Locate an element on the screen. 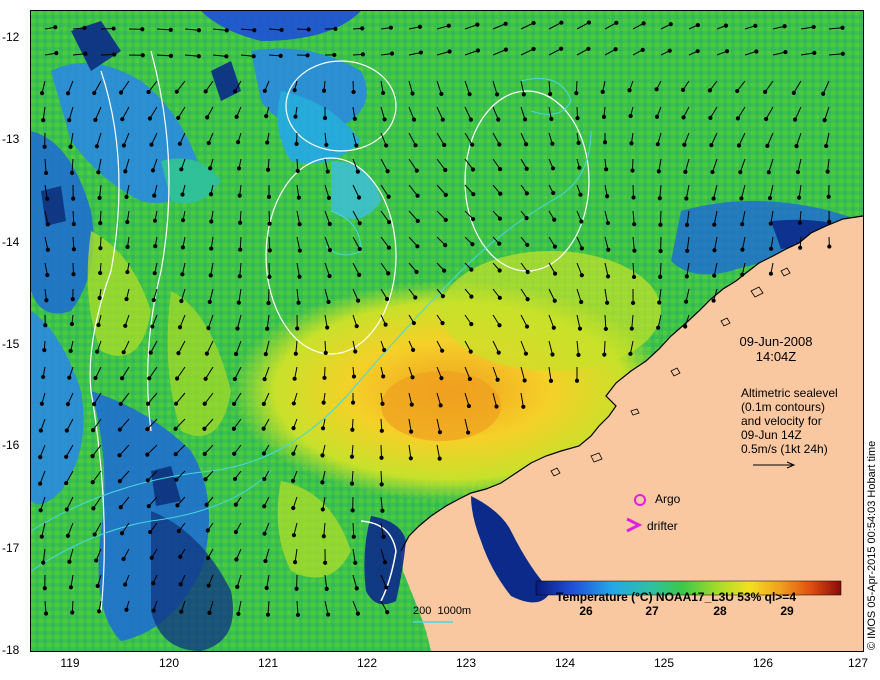 This screenshot has width=880, height=680. lat-tick: -13 is located at coordinates (11, 139).